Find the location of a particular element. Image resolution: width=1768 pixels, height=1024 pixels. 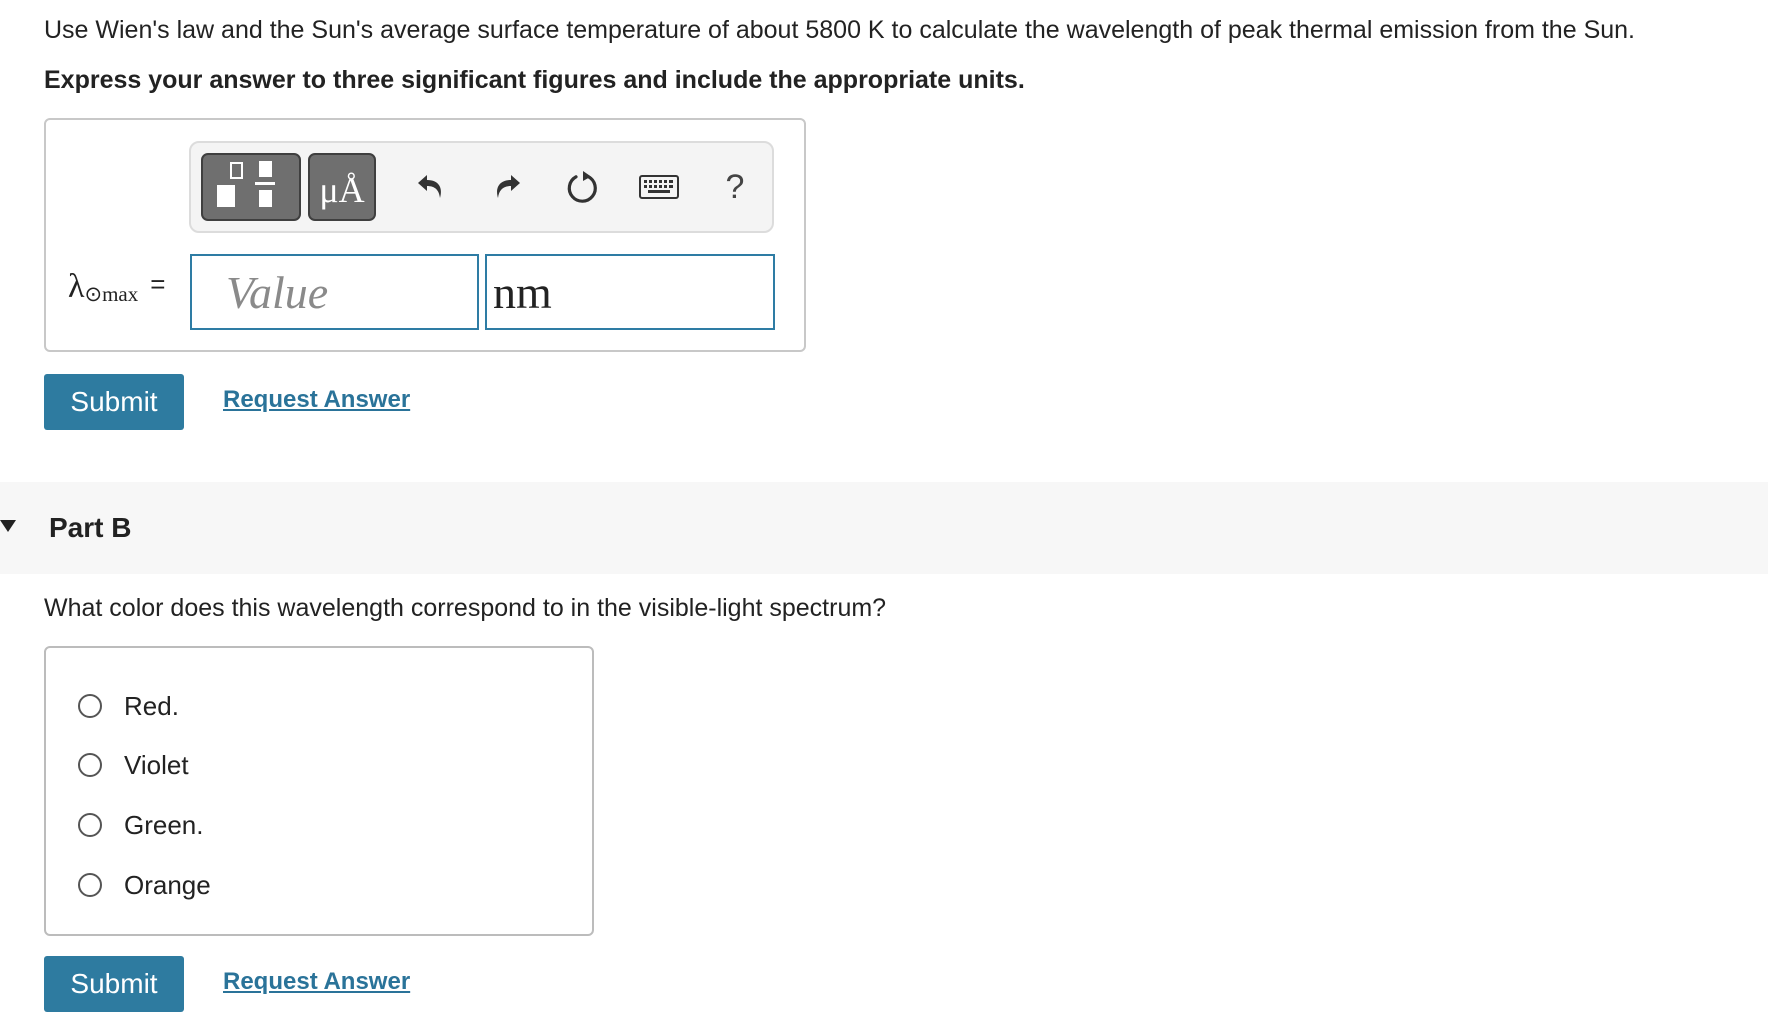

redo-button is located at coordinates (507, 187).